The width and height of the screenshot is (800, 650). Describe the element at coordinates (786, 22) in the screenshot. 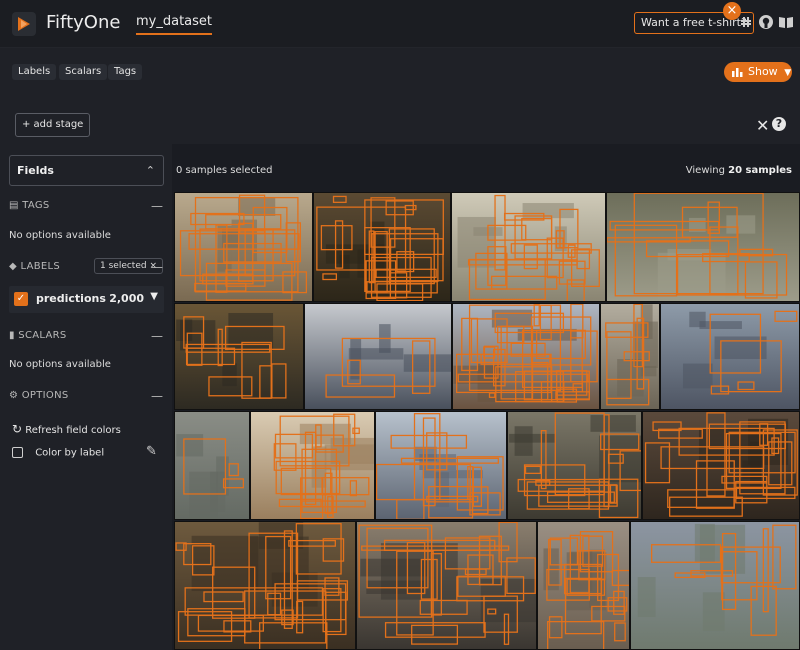

I see `docs-icon` at that location.